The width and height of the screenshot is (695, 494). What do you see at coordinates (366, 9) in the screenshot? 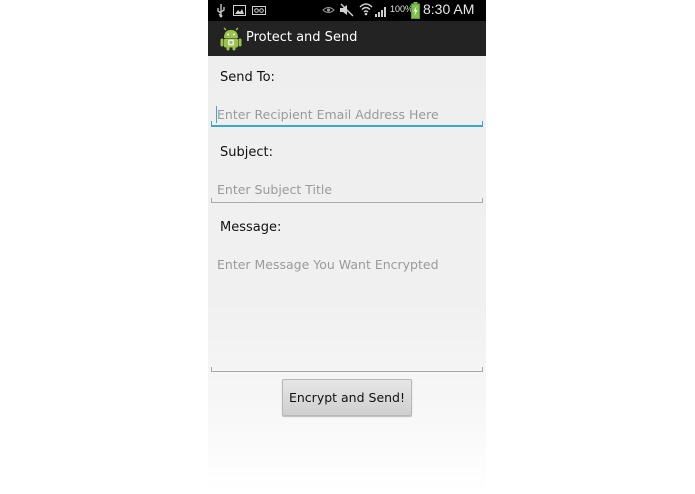
I see `wifi-icon` at bounding box center [366, 9].